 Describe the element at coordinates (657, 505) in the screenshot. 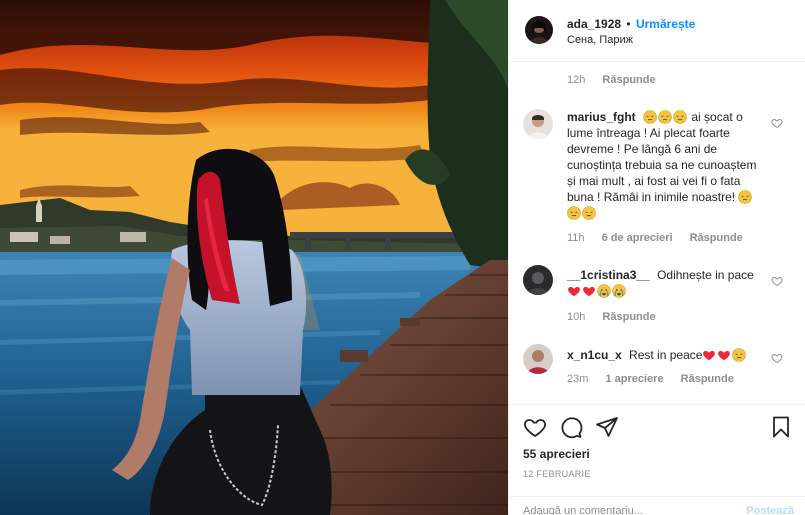

I see `add-comment-bar: Adaugă un comentariu... Postează` at that location.